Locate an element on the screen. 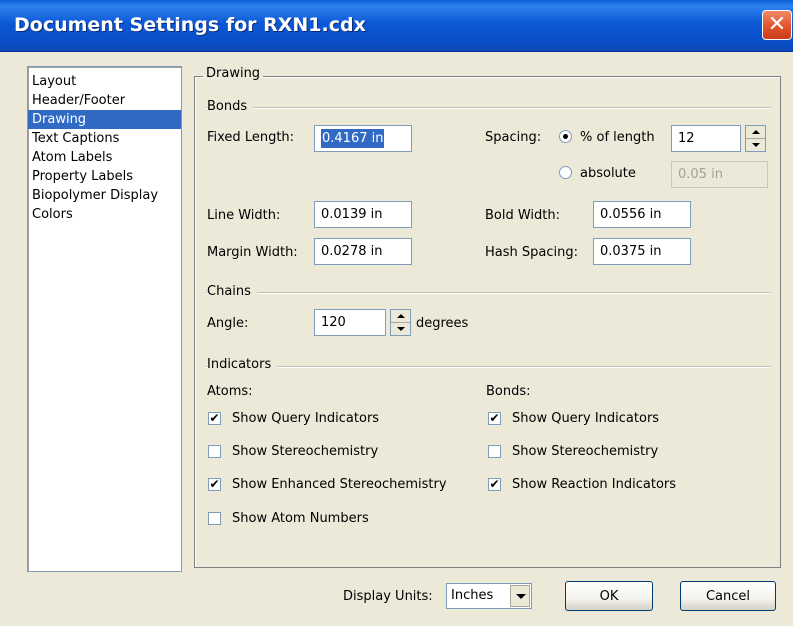  angle-spinner is located at coordinates (400, 322).